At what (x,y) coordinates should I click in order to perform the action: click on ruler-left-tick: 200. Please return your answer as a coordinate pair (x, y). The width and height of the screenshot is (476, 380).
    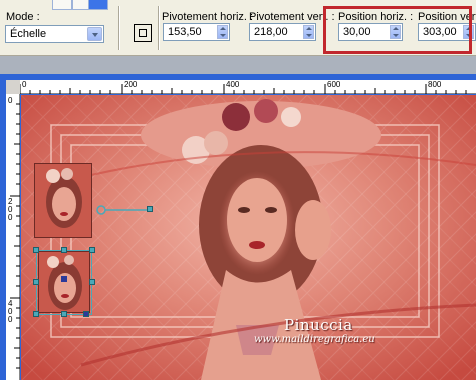
    Looking at the image, I should click on (10, 209).